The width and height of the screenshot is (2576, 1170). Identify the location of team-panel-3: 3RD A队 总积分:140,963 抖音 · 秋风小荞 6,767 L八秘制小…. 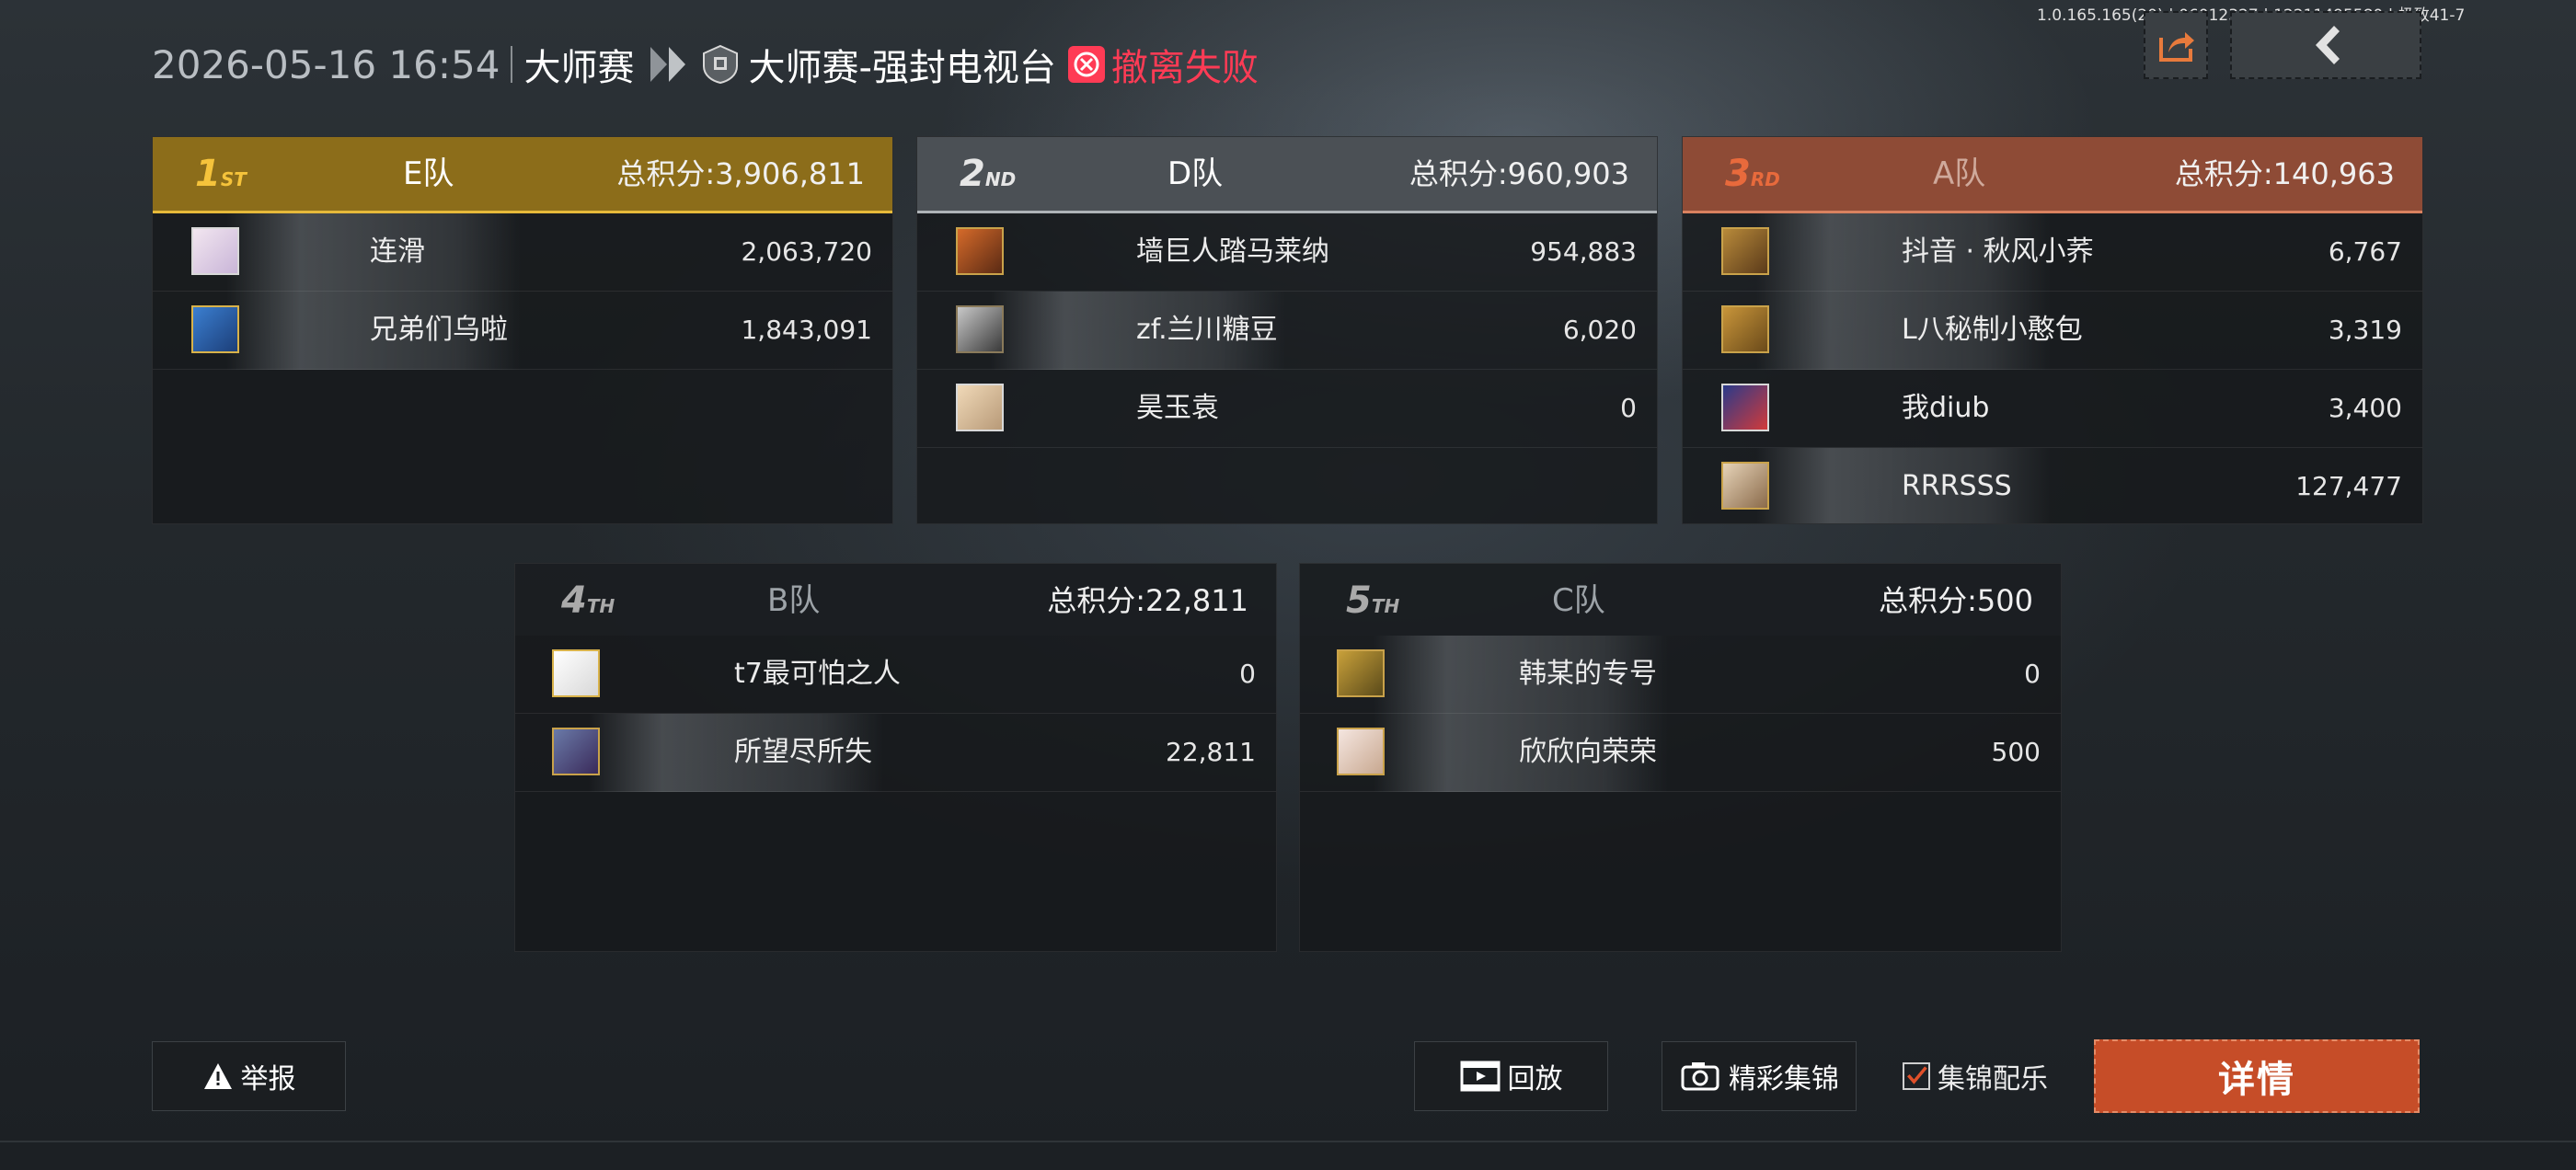
(2052, 330).